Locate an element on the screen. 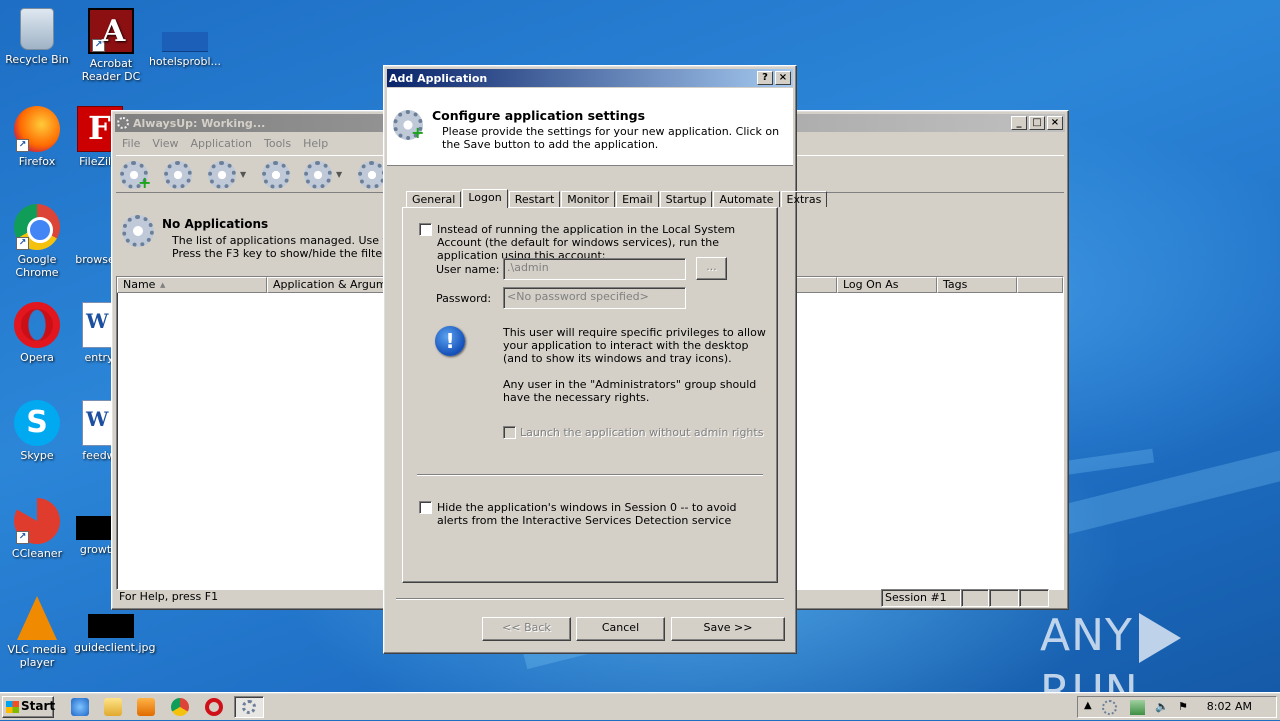  desktop-icon-vlc: VLC media player is located at coordinates (37, 632).